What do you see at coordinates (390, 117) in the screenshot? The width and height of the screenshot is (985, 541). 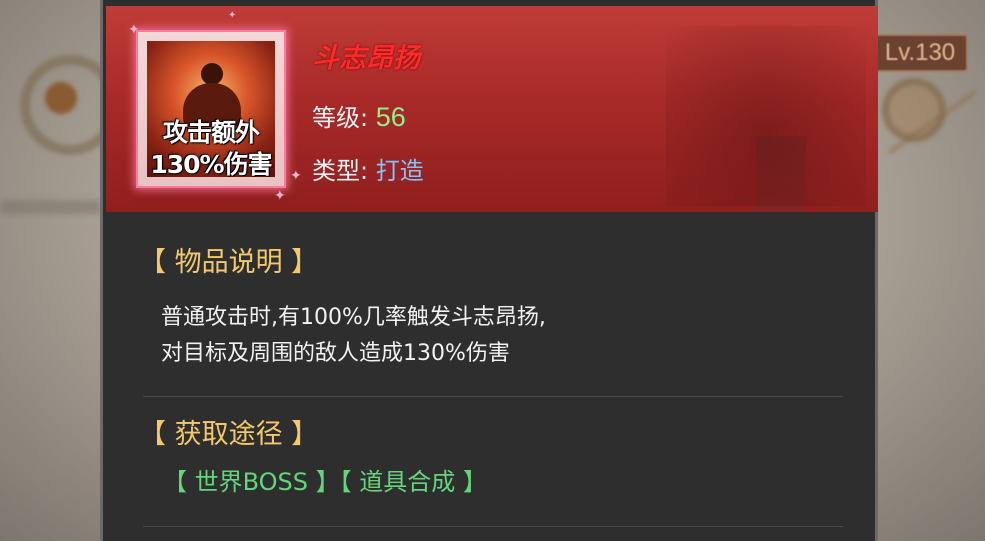 I see `item-level-value: 56` at bounding box center [390, 117].